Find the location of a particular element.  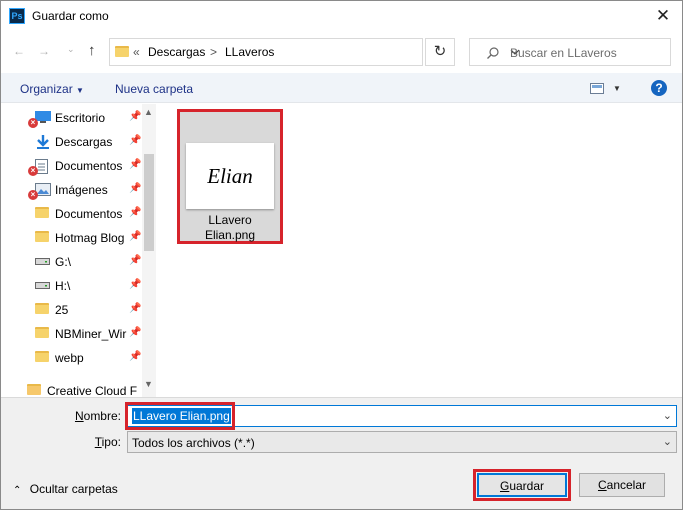

help-icon: ? is located at coordinates (659, 88).